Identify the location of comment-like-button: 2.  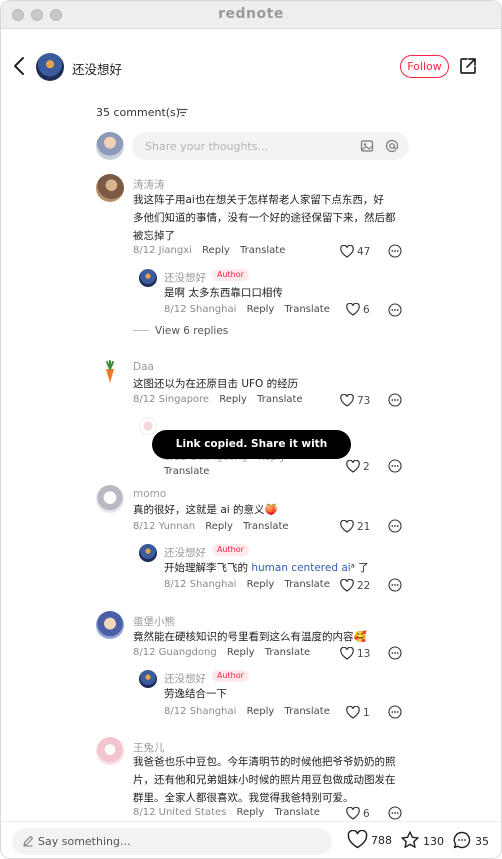
(358, 466).